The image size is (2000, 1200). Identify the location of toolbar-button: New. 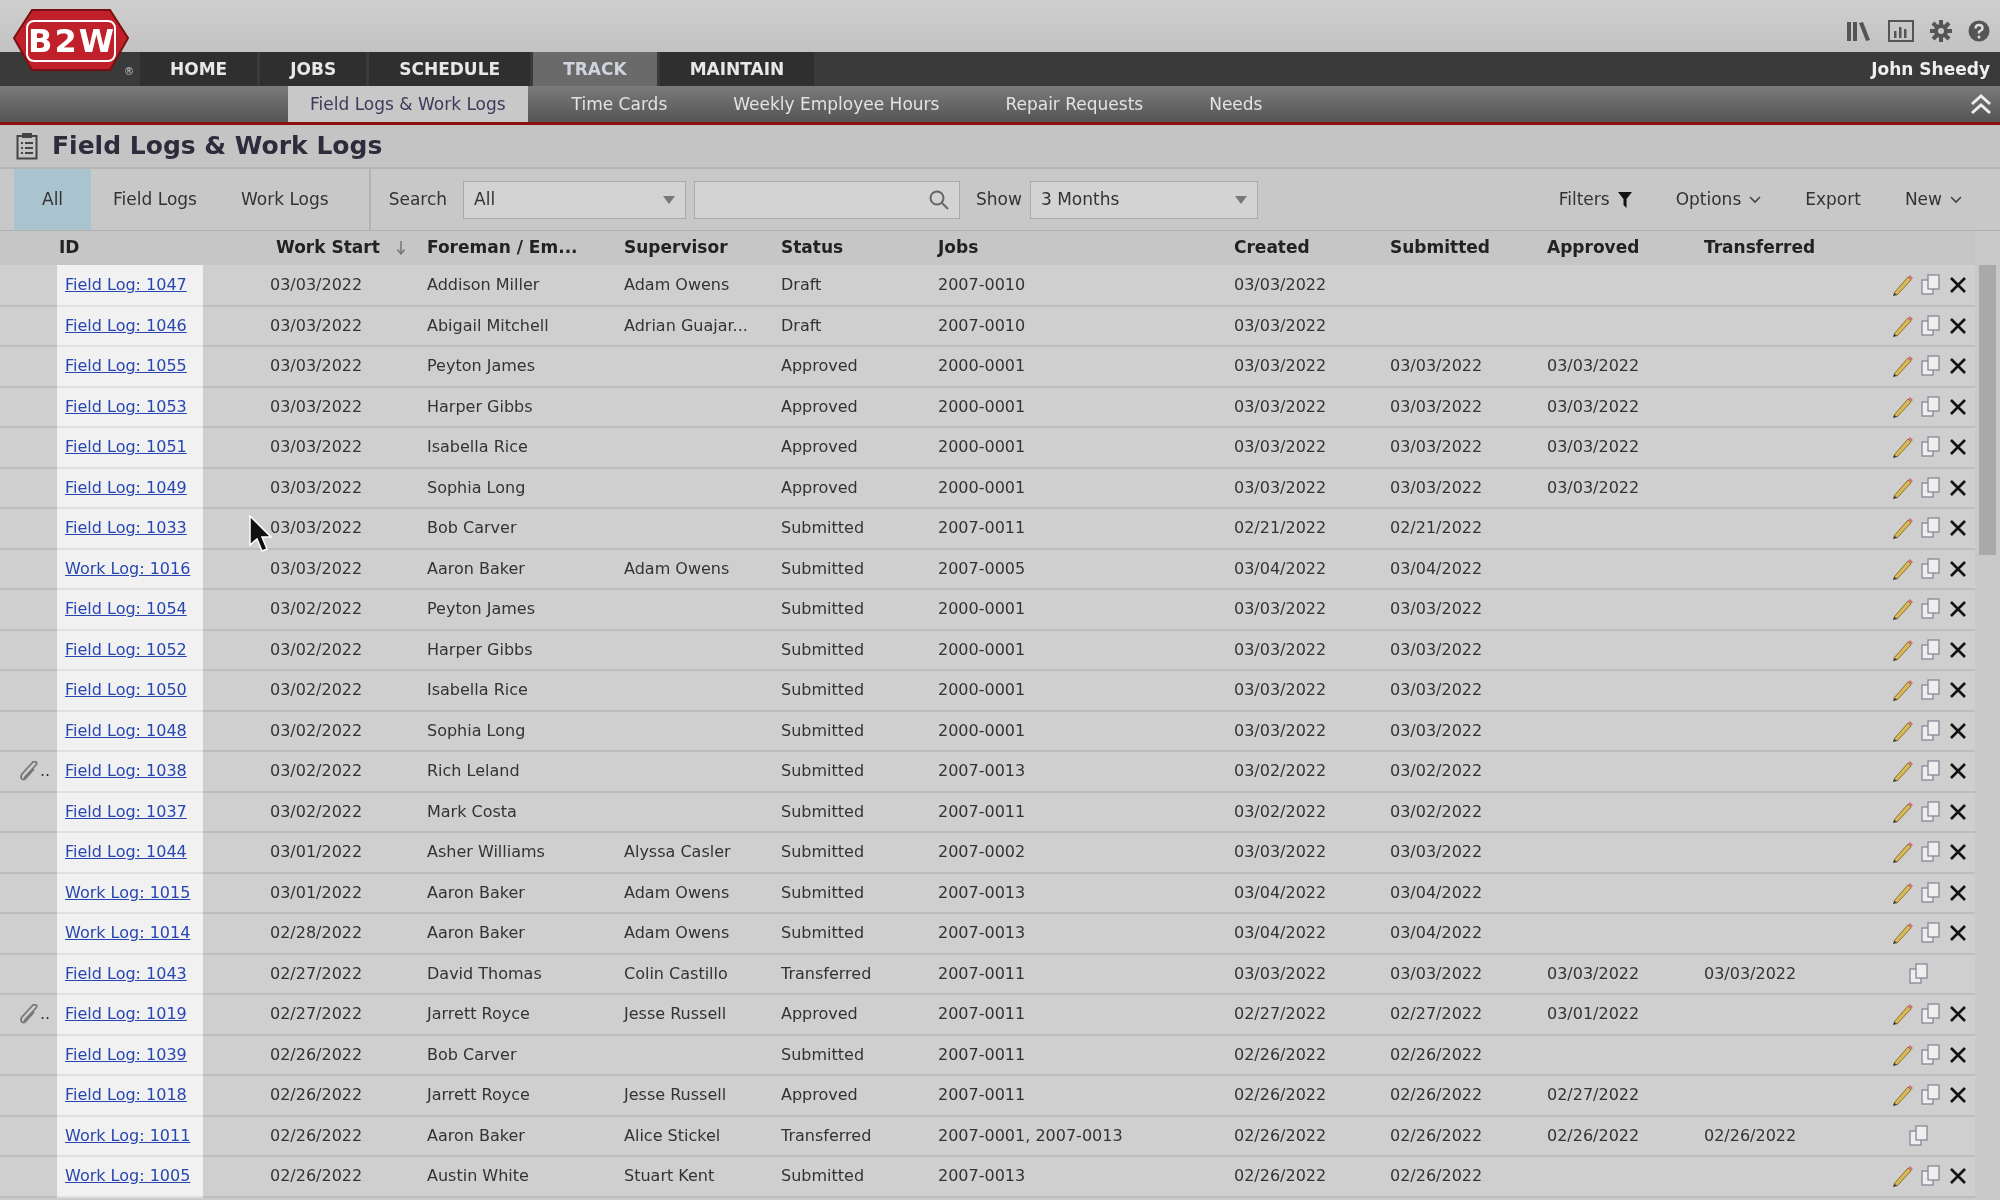
(1933, 199).